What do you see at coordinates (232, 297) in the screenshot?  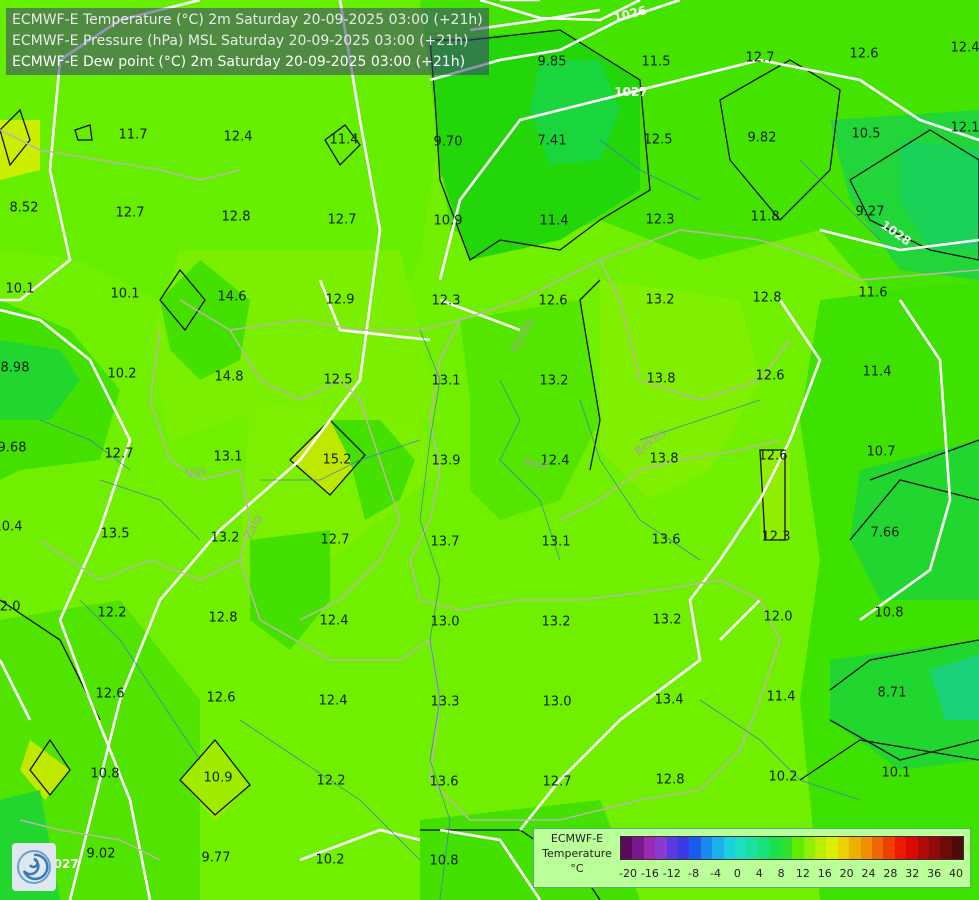 I see `temp-value: 14.6` at bounding box center [232, 297].